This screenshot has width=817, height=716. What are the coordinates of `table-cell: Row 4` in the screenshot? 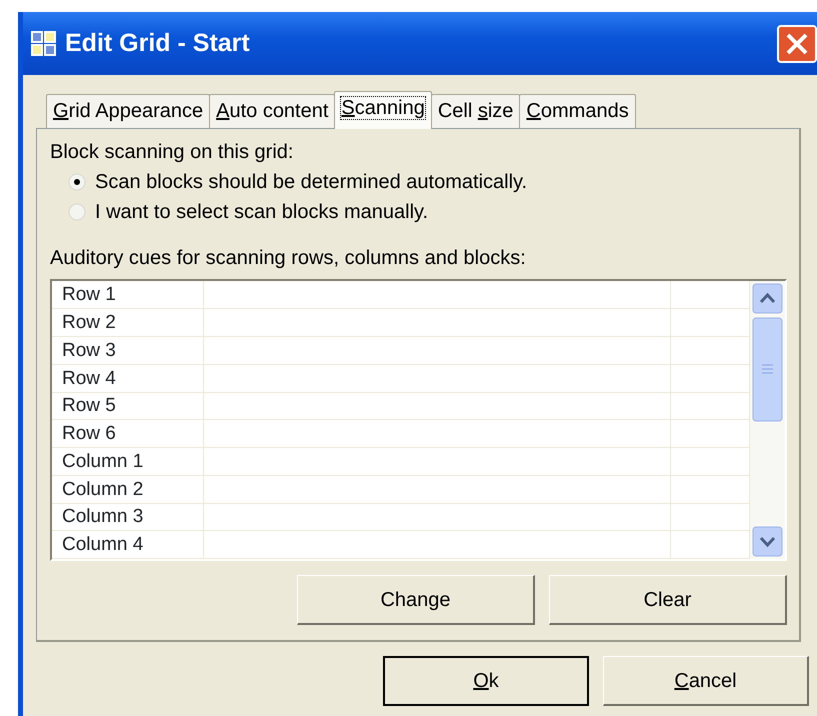 It's located at (127, 378).